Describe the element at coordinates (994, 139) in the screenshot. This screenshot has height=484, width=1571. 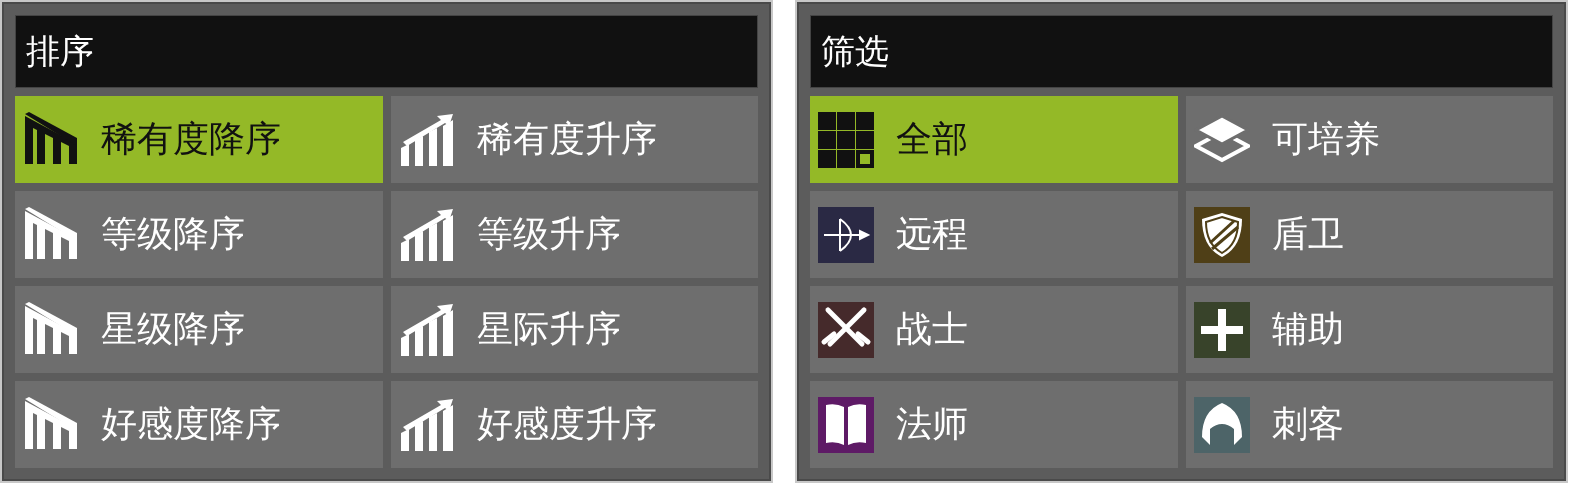
I see `filter-option: 全部` at that location.